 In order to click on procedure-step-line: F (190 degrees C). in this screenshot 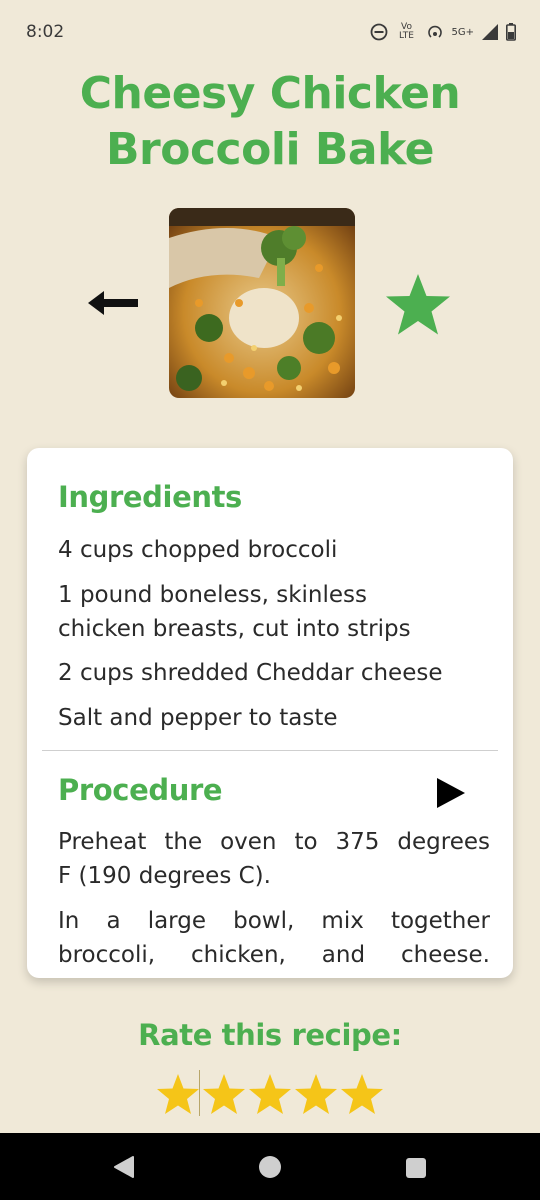, I will do `click(164, 876)`.